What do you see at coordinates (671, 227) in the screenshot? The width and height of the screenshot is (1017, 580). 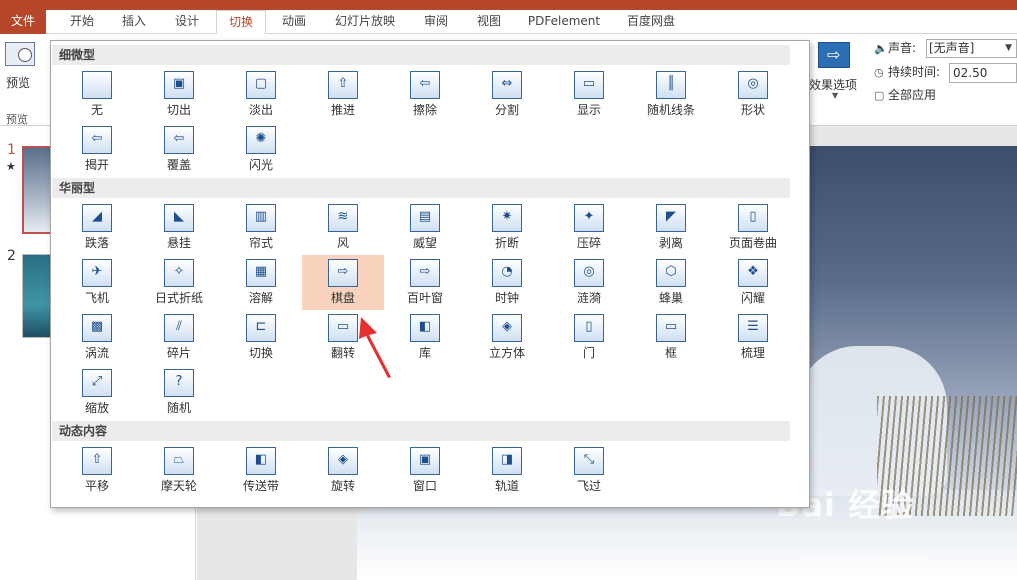 I see `transition-item: 剥离` at bounding box center [671, 227].